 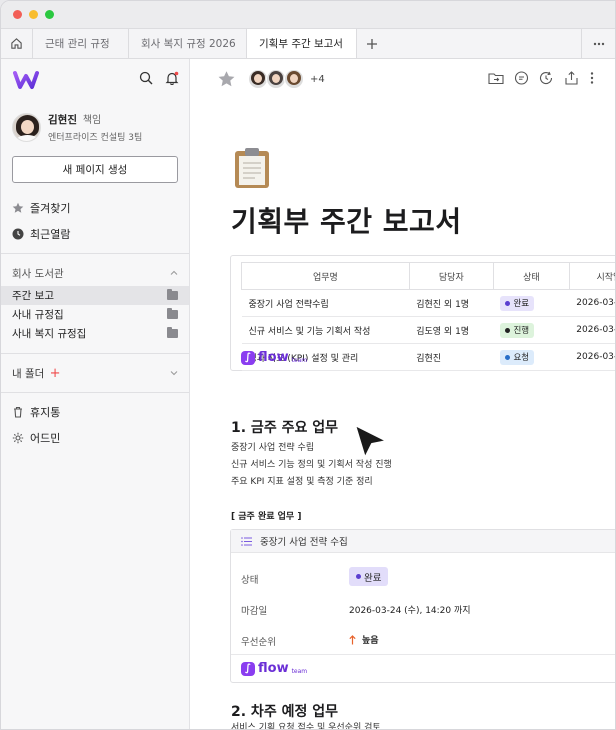 What do you see at coordinates (248, 668) in the screenshot?
I see `flow-logo-icon: ∫` at bounding box center [248, 668].